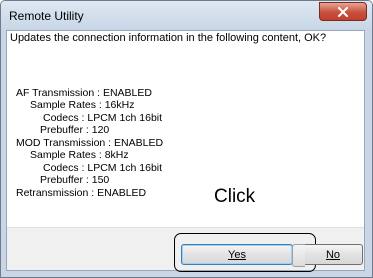 The image size is (373, 278). What do you see at coordinates (327, 255) in the screenshot?
I see `no-button: No` at bounding box center [327, 255].